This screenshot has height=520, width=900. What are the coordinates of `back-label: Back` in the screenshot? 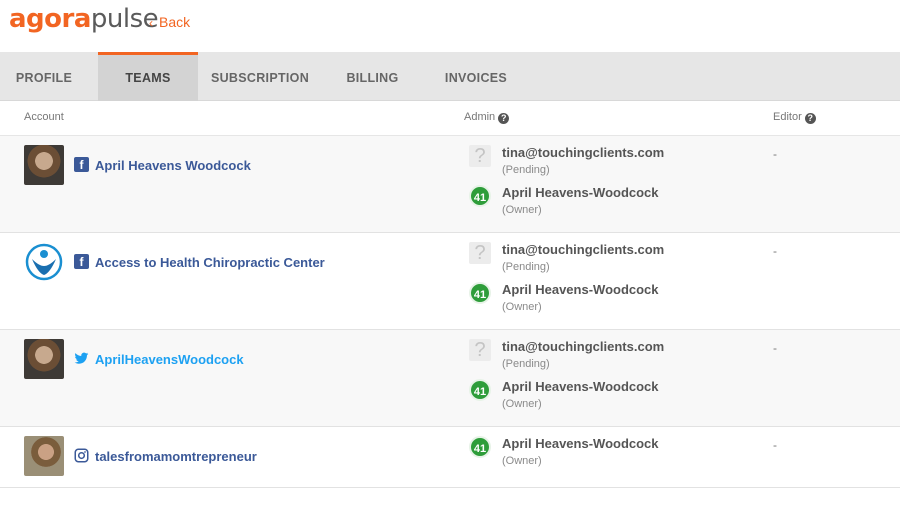 It's located at (175, 22).